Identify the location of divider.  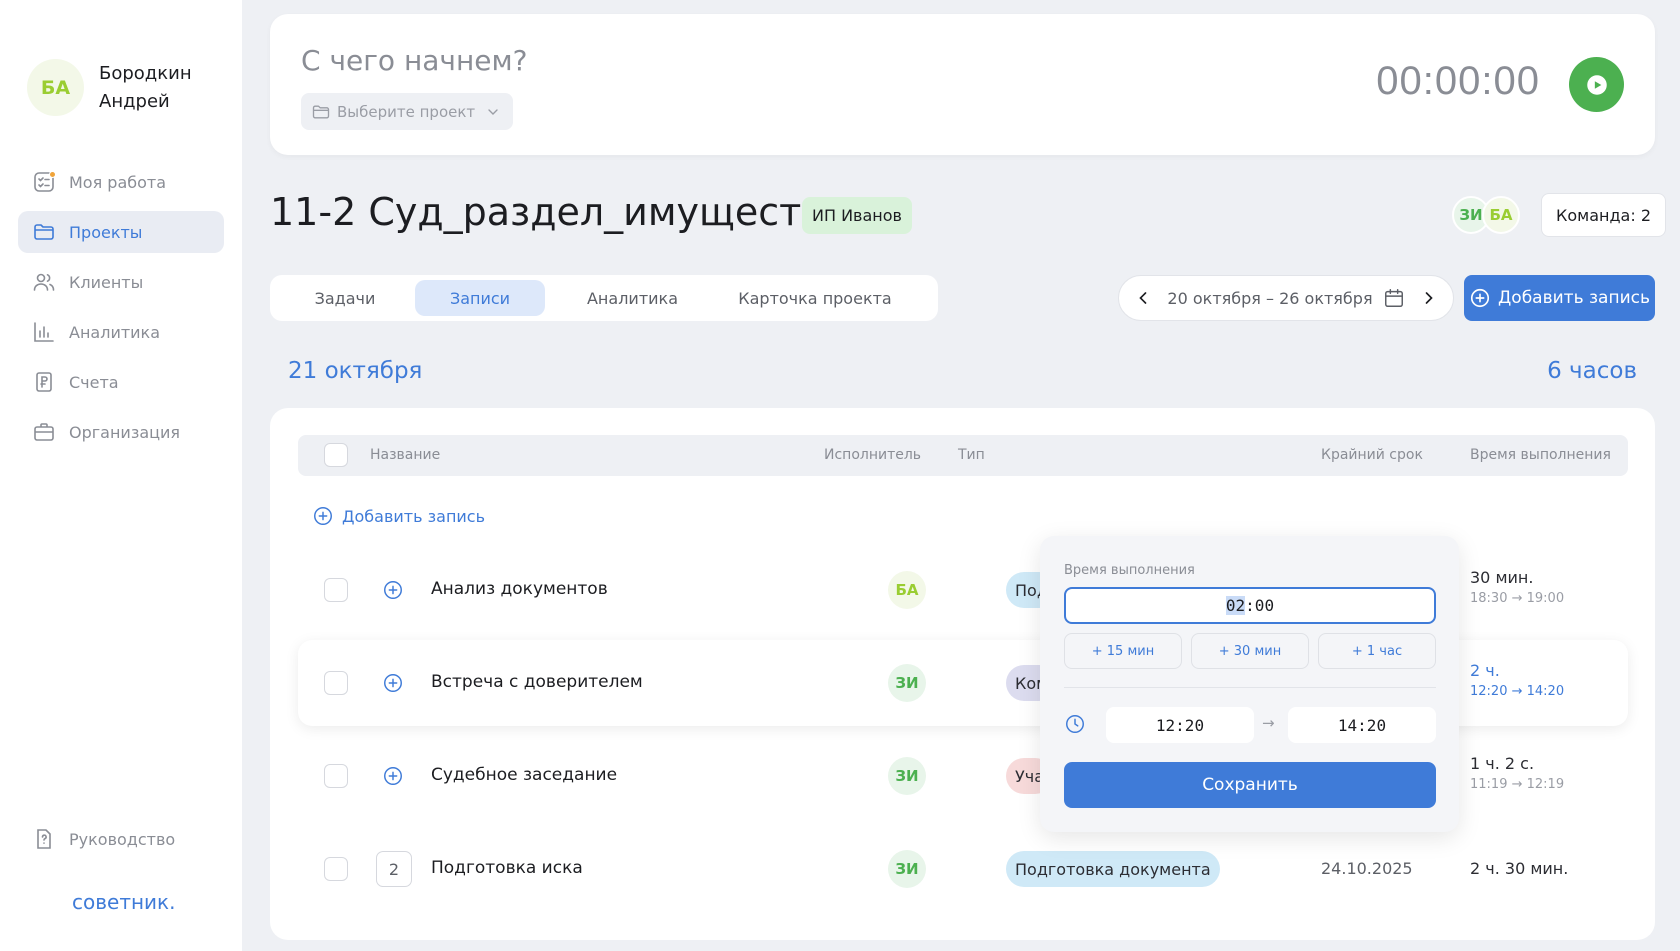
(1250, 687).